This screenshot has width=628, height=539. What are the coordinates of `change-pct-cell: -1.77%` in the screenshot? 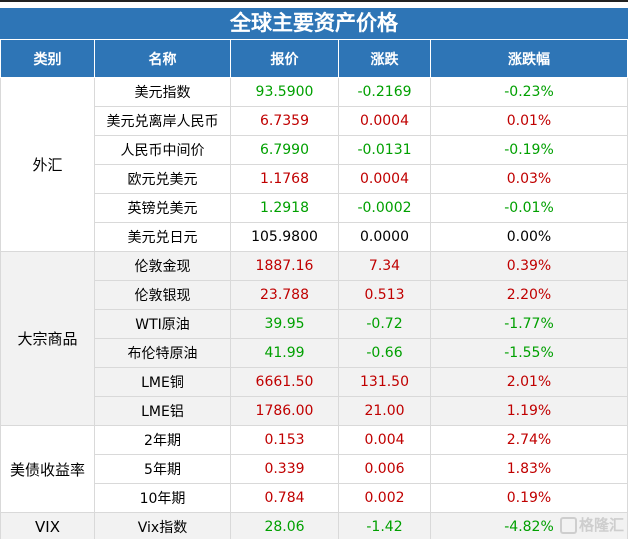 It's located at (529, 324).